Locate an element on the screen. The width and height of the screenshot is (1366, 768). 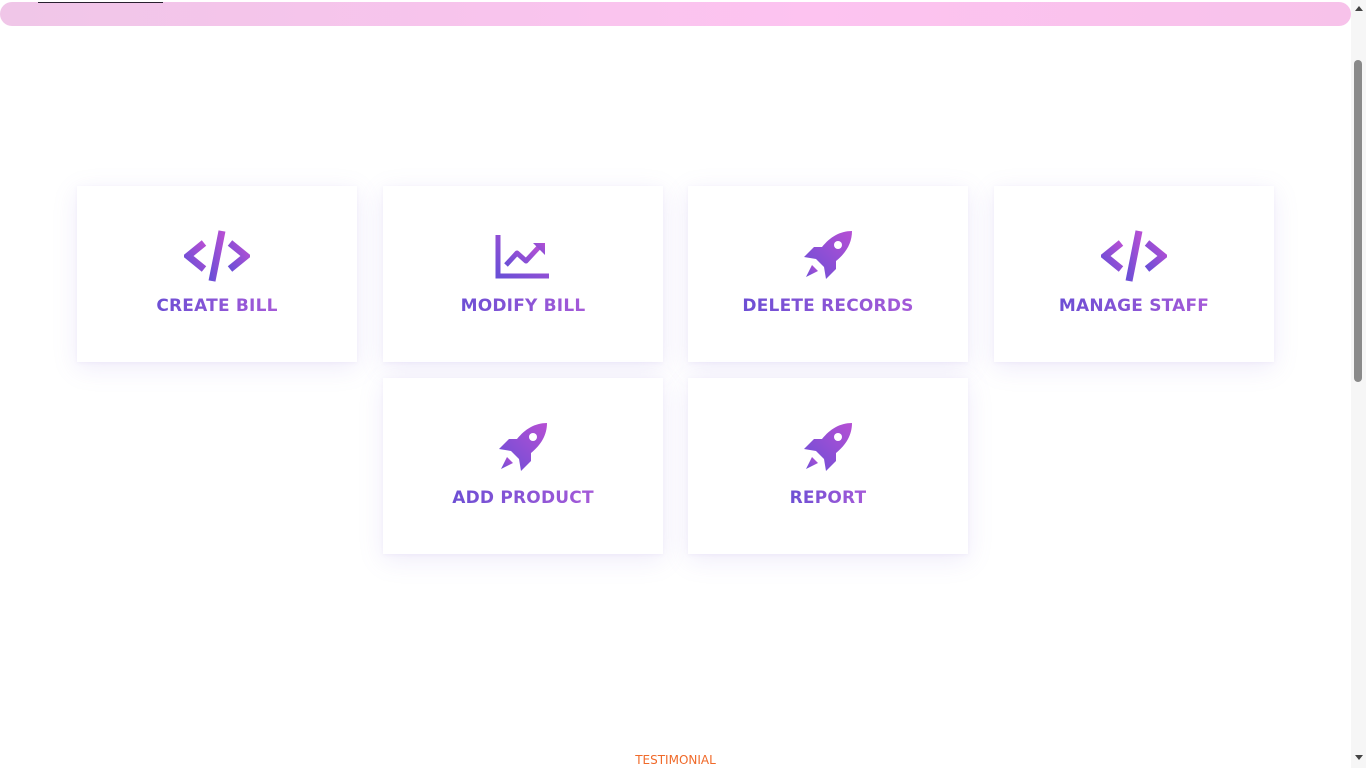
card-label: MODIFY BILL is located at coordinates (523, 306).